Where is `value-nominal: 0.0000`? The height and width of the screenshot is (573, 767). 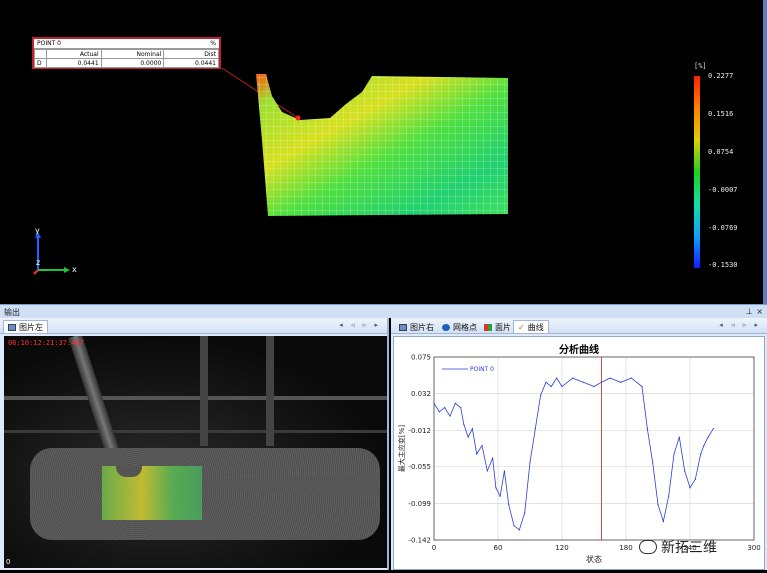 value-nominal: 0.0000 is located at coordinates (132, 63).